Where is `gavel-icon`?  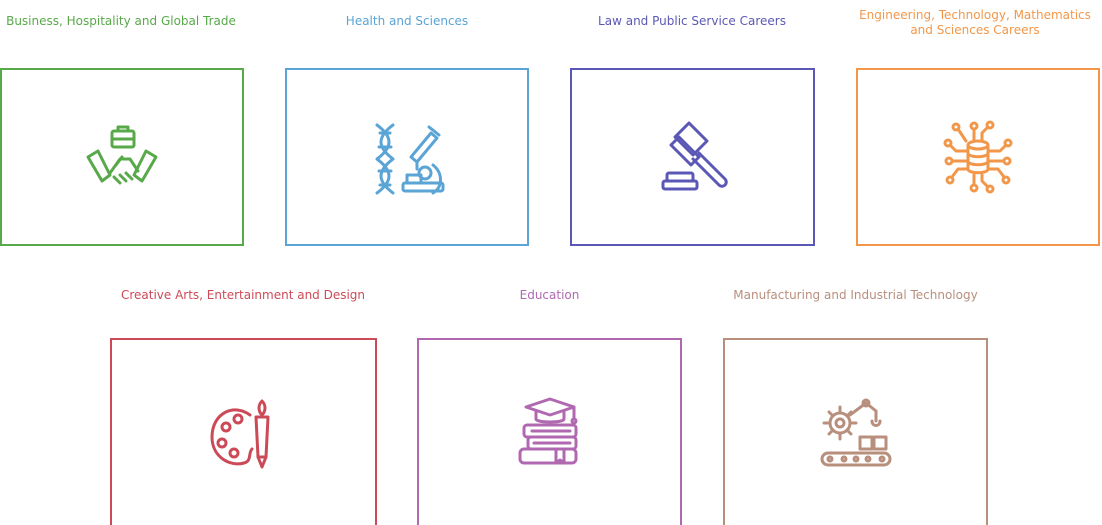
gavel-icon is located at coordinates (693, 157).